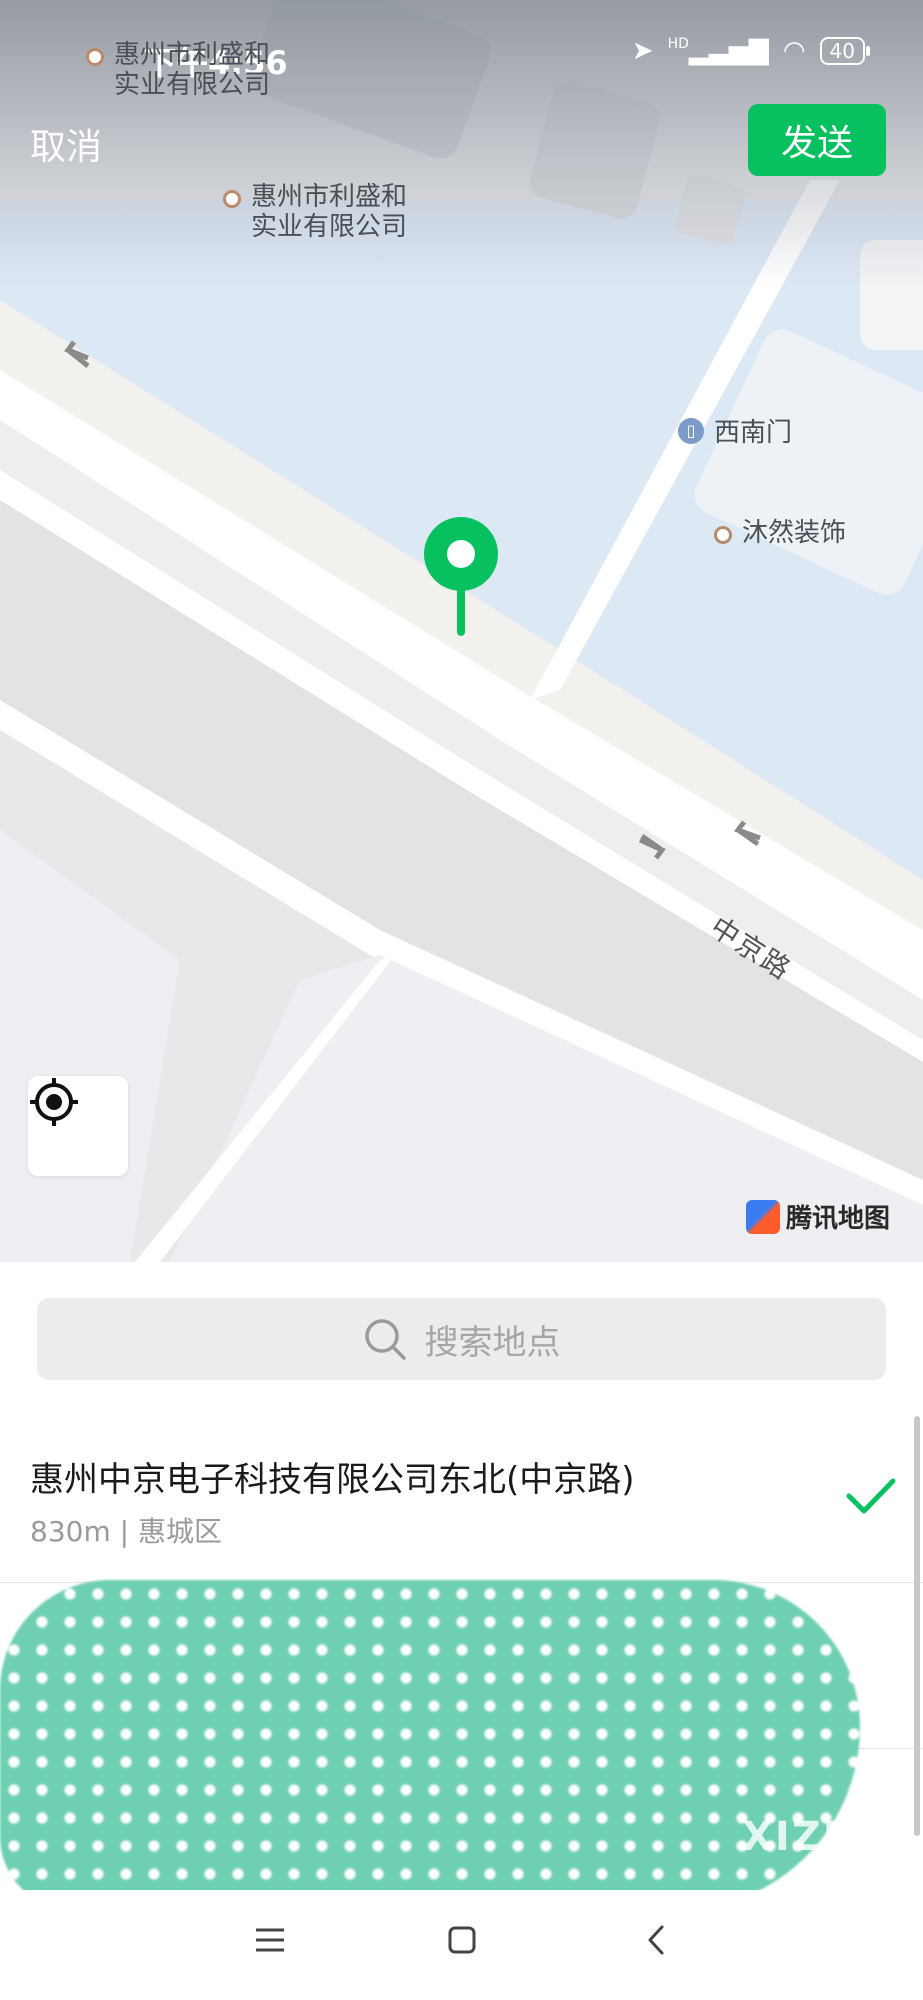 The width and height of the screenshot is (923, 2000). What do you see at coordinates (385, 1339) in the screenshot?
I see `search-icon` at bounding box center [385, 1339].